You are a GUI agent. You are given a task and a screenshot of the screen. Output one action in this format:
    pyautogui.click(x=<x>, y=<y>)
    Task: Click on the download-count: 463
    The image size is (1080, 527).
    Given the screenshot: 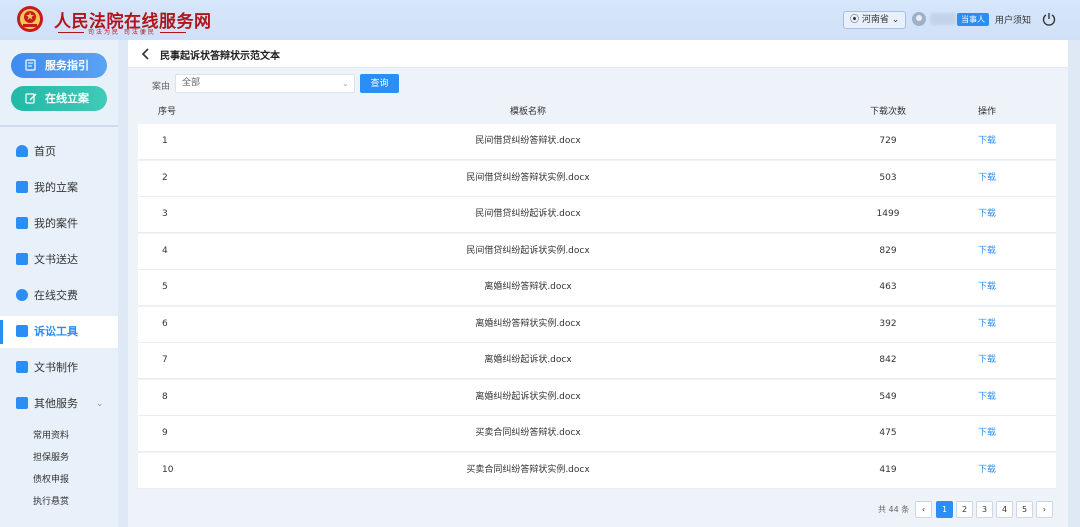 What is the action you would take?
    pyautogui.click(x=888, y=287)
    